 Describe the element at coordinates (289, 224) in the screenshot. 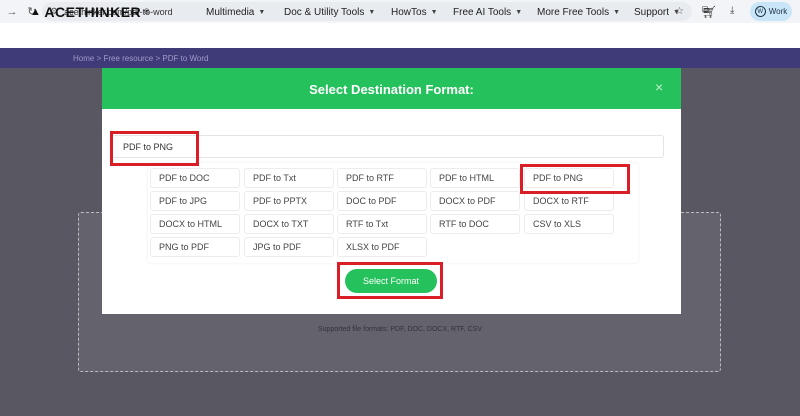

I see `format-option: DOCX to TXT` at that location.